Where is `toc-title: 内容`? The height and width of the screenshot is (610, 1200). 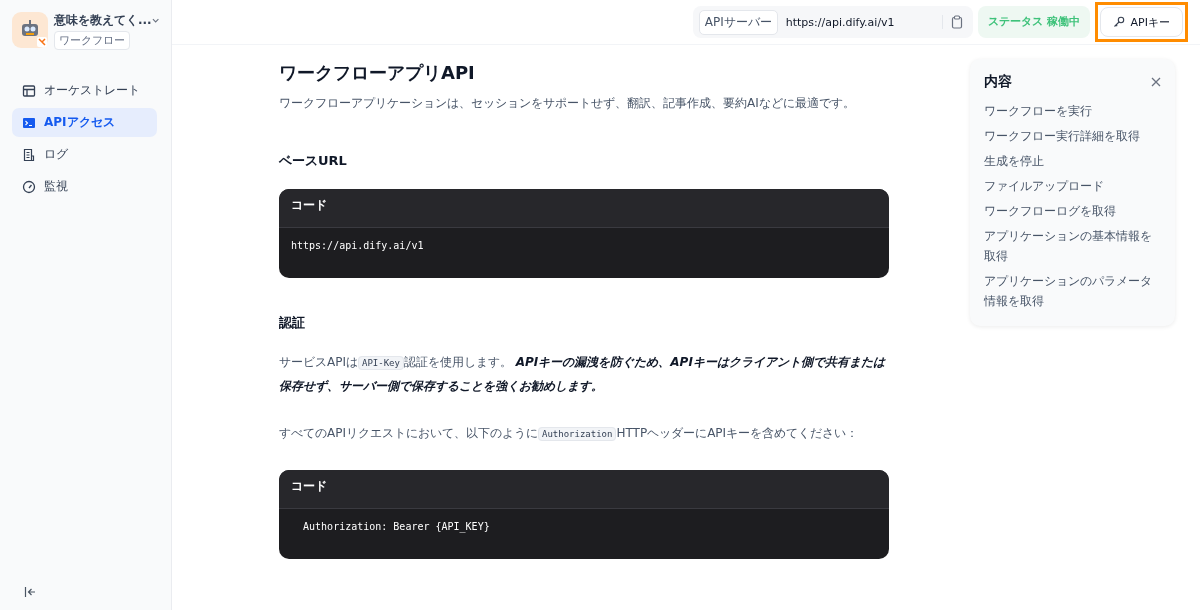
toc-title: 内容 is located at coordinates (998, 82).